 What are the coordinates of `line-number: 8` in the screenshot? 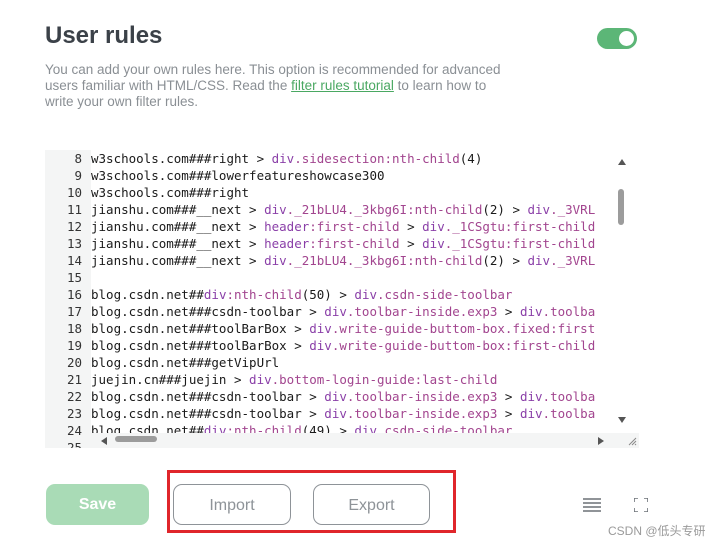 It's located at (78, 158).